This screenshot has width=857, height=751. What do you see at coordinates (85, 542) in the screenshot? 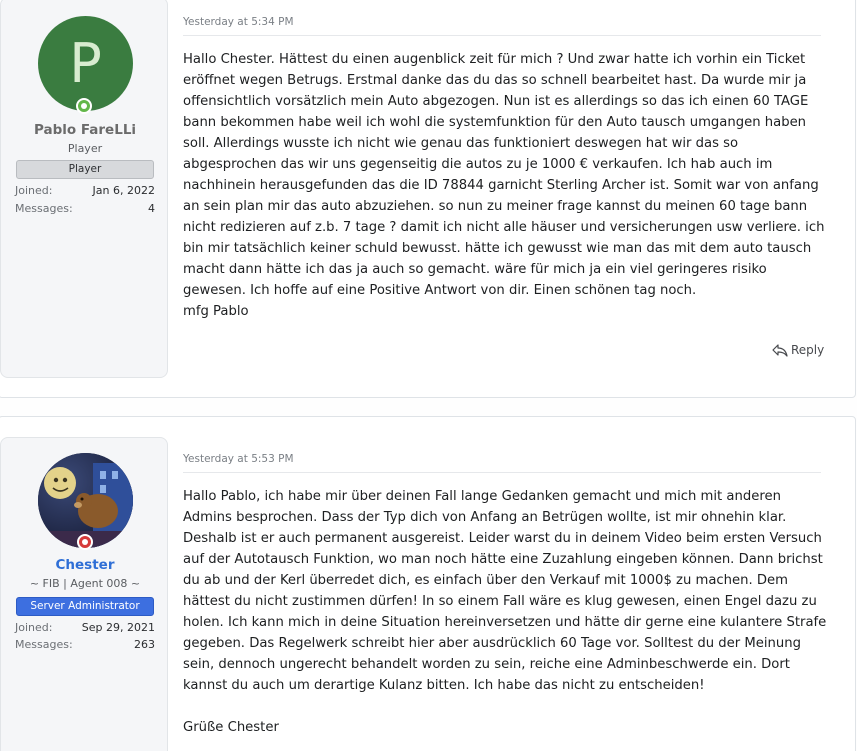
I see `away-status-icon` at bounding box center [85, 542].